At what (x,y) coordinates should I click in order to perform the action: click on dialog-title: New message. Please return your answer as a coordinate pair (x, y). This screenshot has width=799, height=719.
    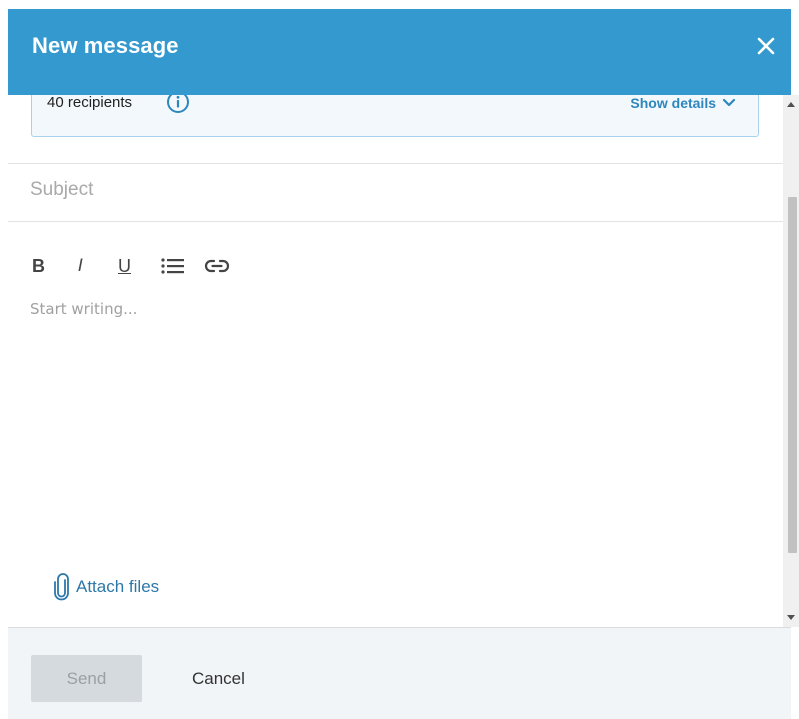
    Looking at the image, I should click on (105, 45).